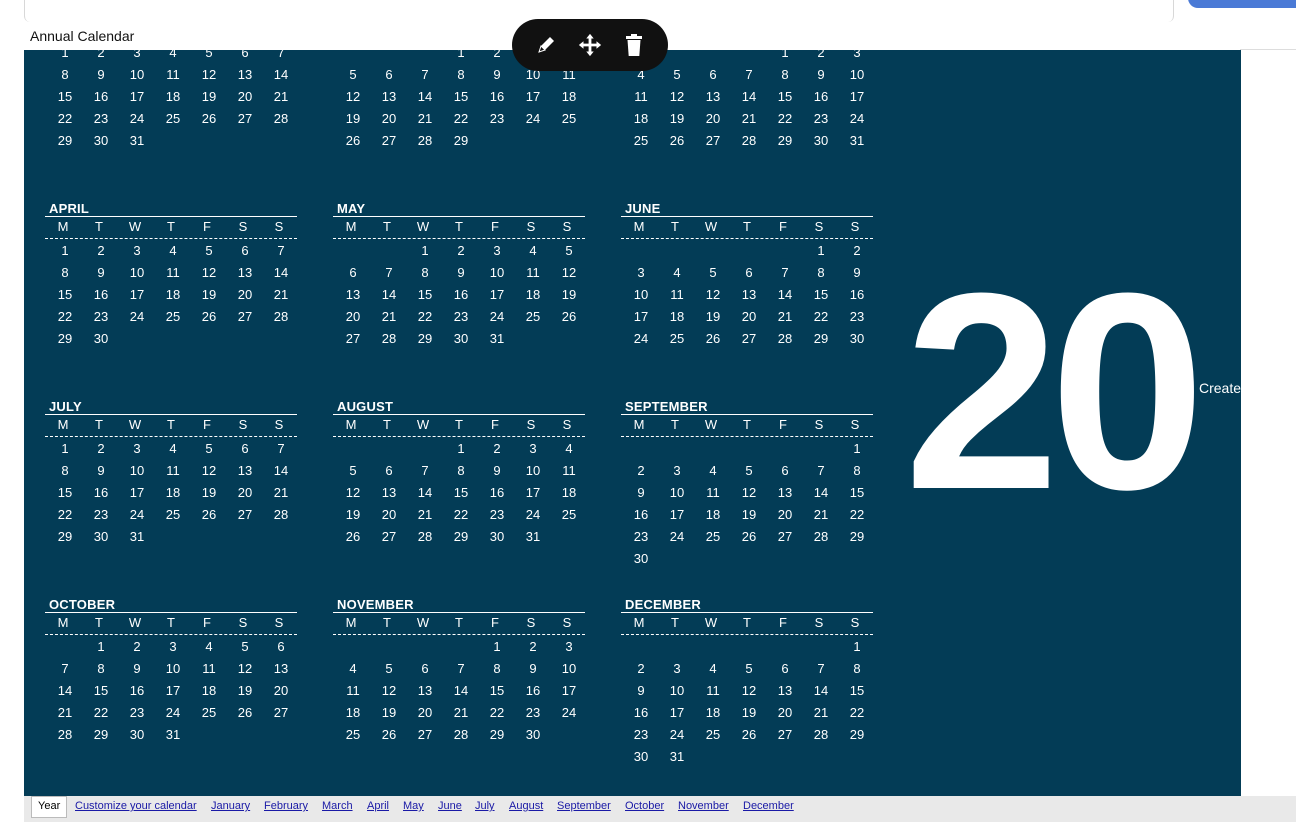  I want to click on link-august: August, so click(526, 806).